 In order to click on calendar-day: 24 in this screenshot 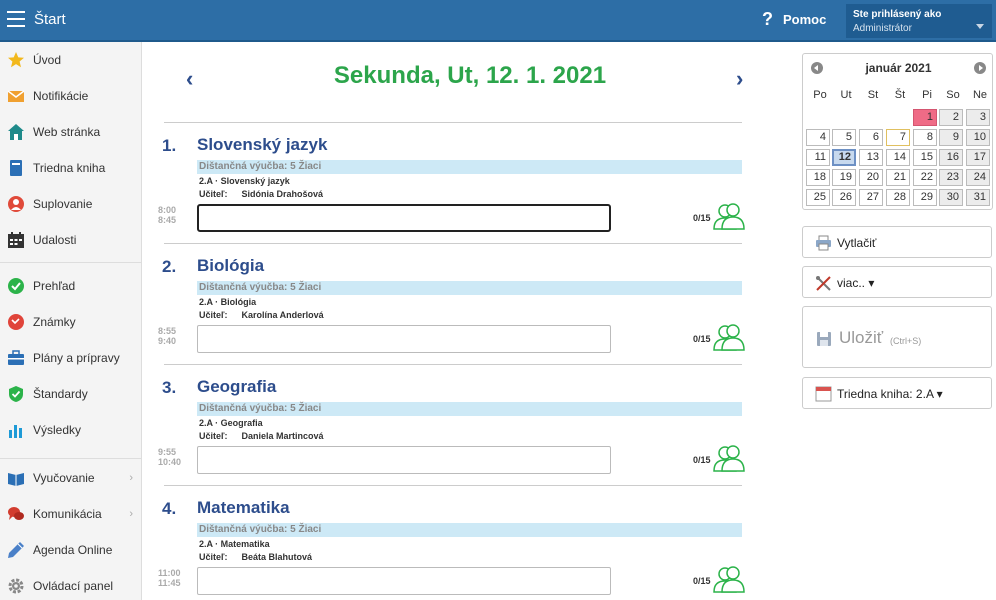, I will do `click(978, 177)`.